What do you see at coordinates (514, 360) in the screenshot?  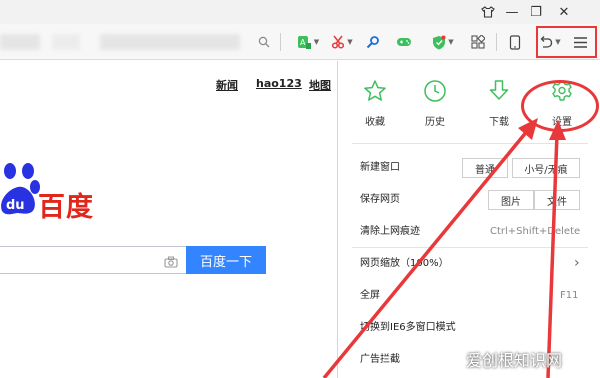 I see `watermark-text: 爱创根知识网` at bounding box center [514, 360].